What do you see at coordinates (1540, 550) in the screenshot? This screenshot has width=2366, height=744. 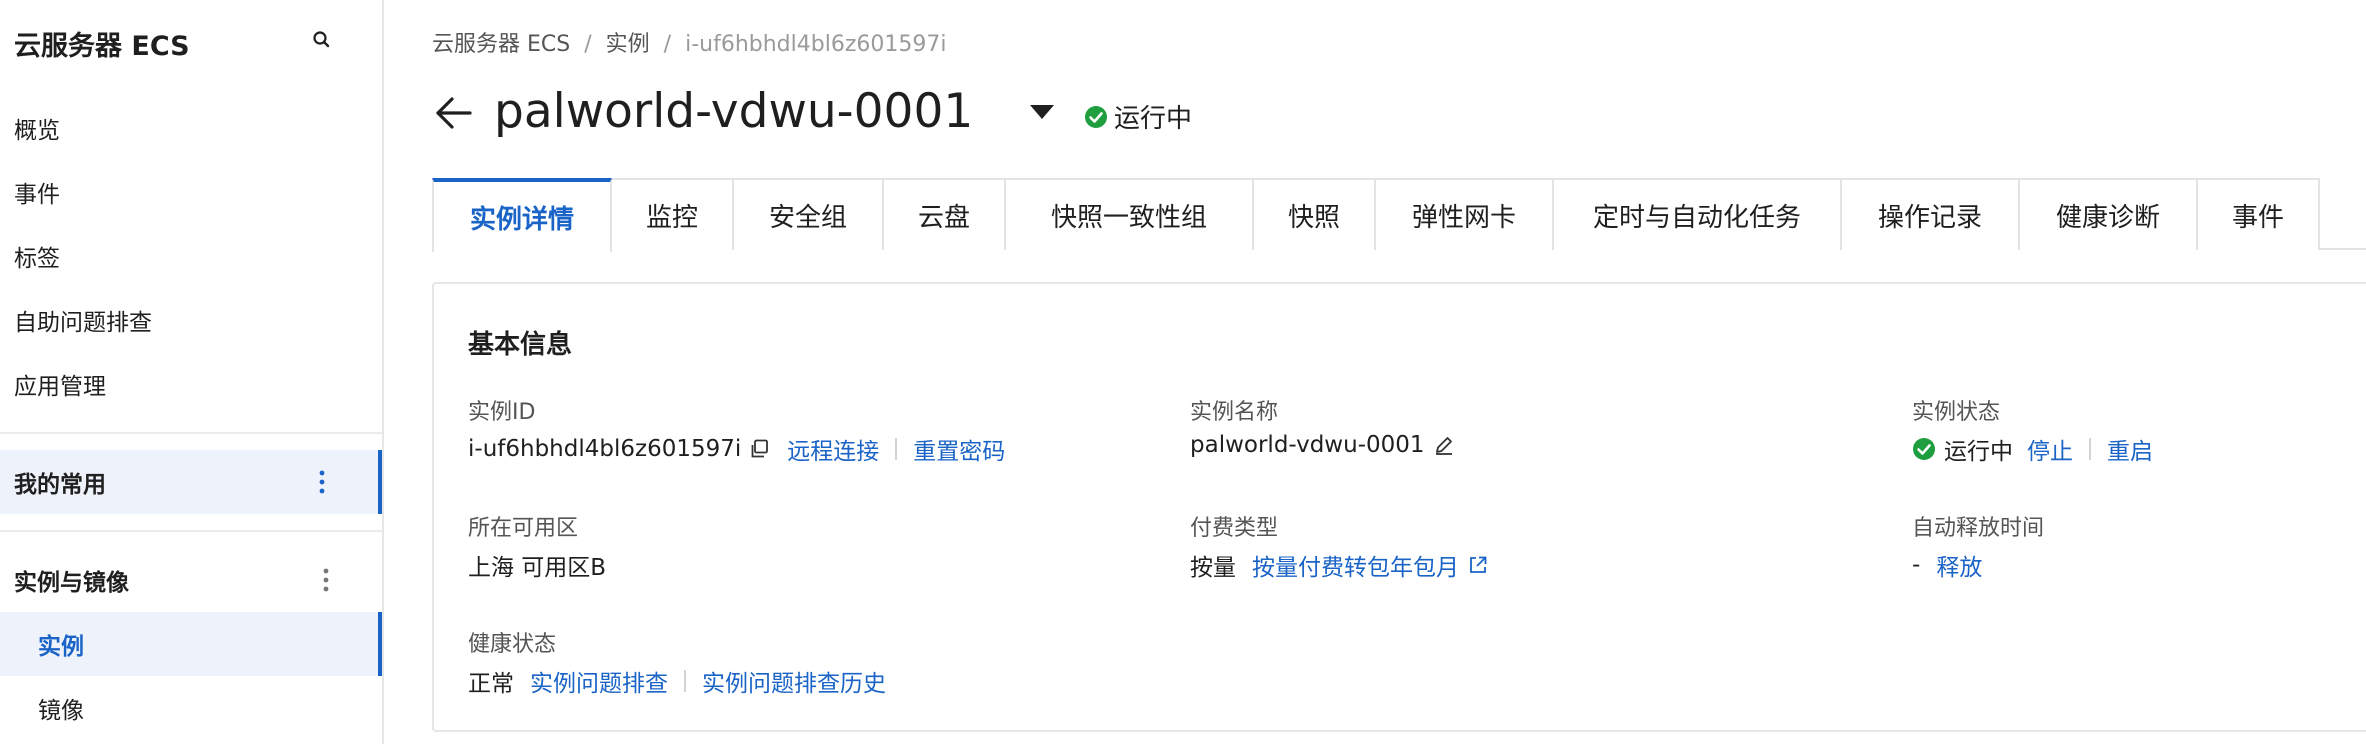 I see `field-billing-type: 付费类型 按量 按量付费转包年包月` at bounding box center [1540, 550].